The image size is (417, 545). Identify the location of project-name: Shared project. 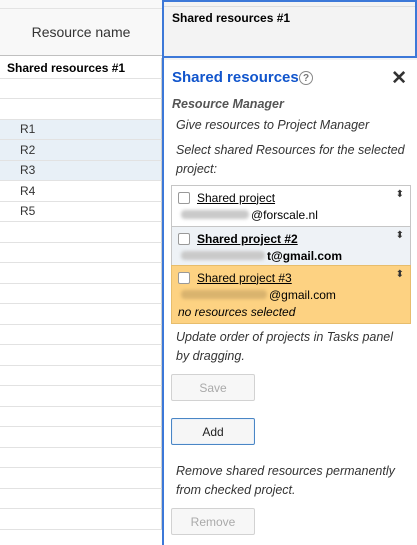
(236, 198).